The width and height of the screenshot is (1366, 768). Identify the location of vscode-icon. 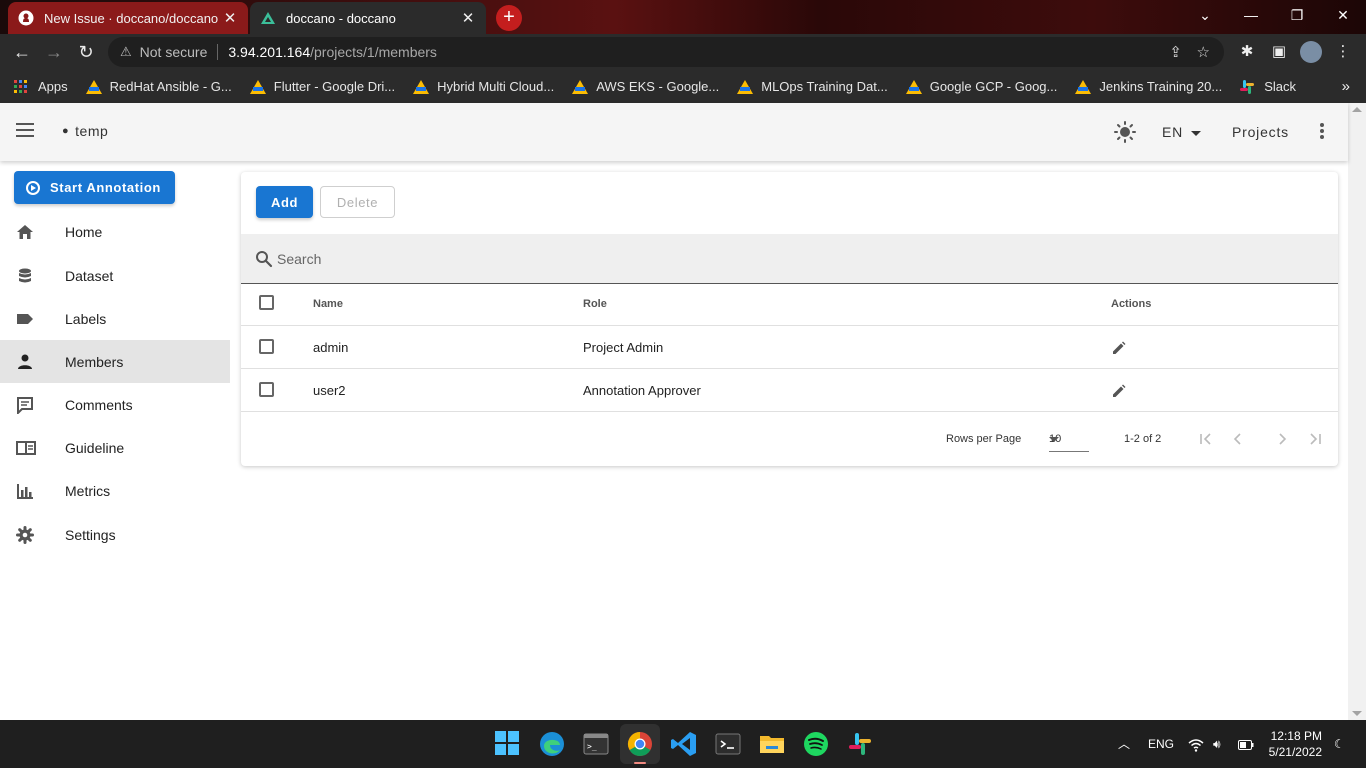
(684, 744).